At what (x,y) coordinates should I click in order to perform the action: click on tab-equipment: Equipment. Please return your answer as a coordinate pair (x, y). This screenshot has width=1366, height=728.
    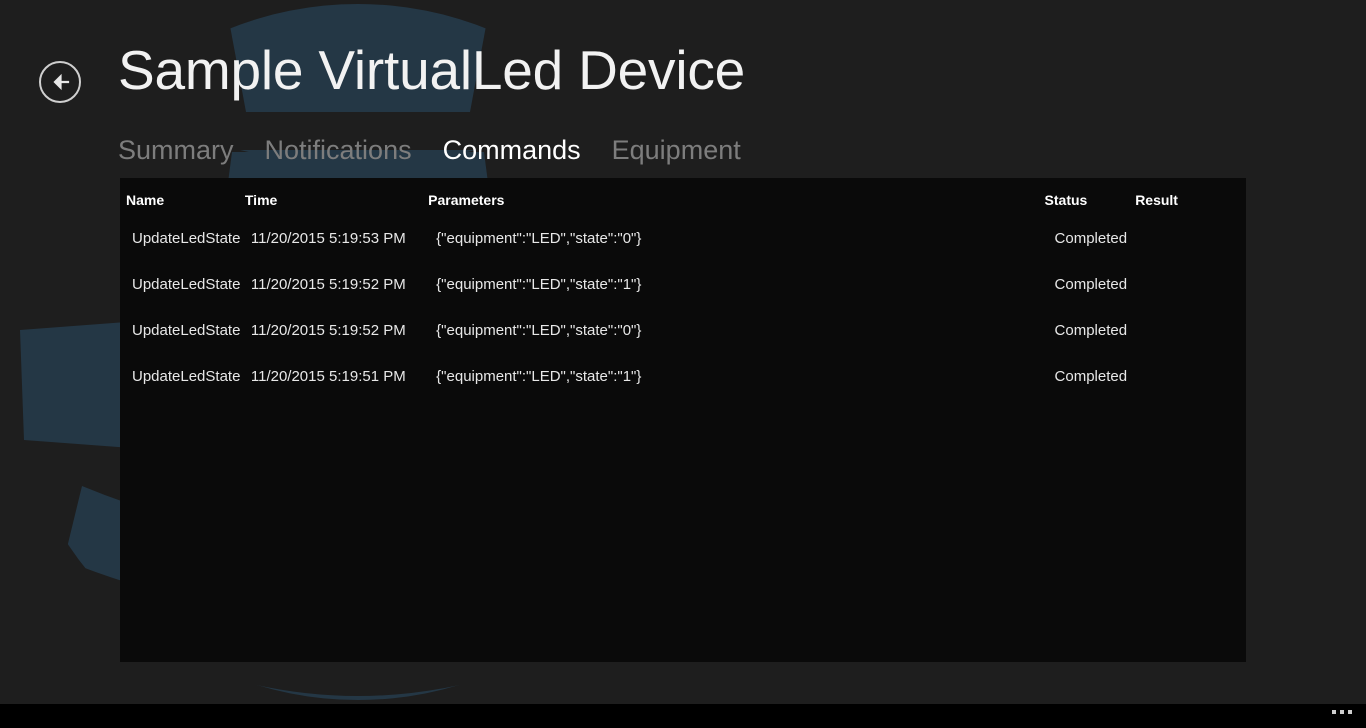
    Looking at the image, I should click on (676, 150).